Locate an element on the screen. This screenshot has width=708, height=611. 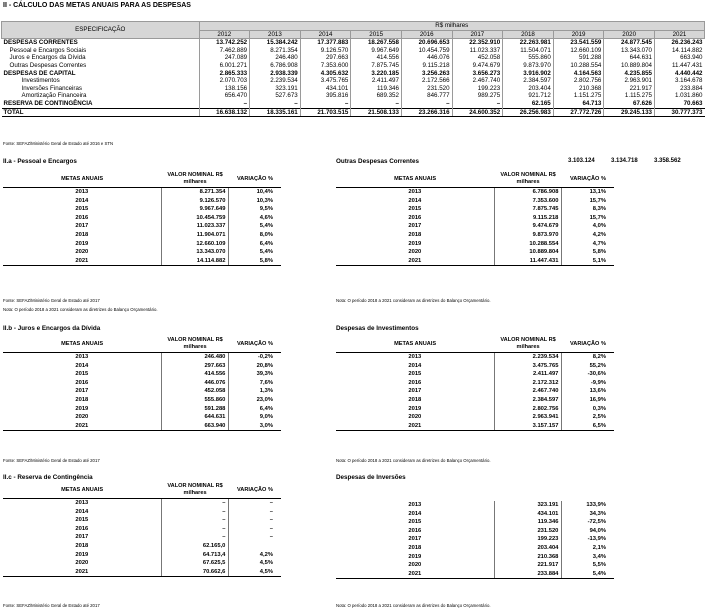
table-row: 2020 67.625,5 4,5% is located at coordinates (142, 563).